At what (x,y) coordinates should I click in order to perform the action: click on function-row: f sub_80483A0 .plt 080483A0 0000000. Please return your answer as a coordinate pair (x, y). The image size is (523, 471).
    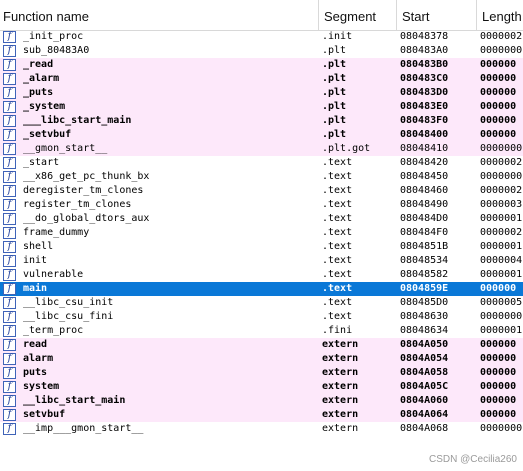
    Looking at the image, I should click on (261, 51).